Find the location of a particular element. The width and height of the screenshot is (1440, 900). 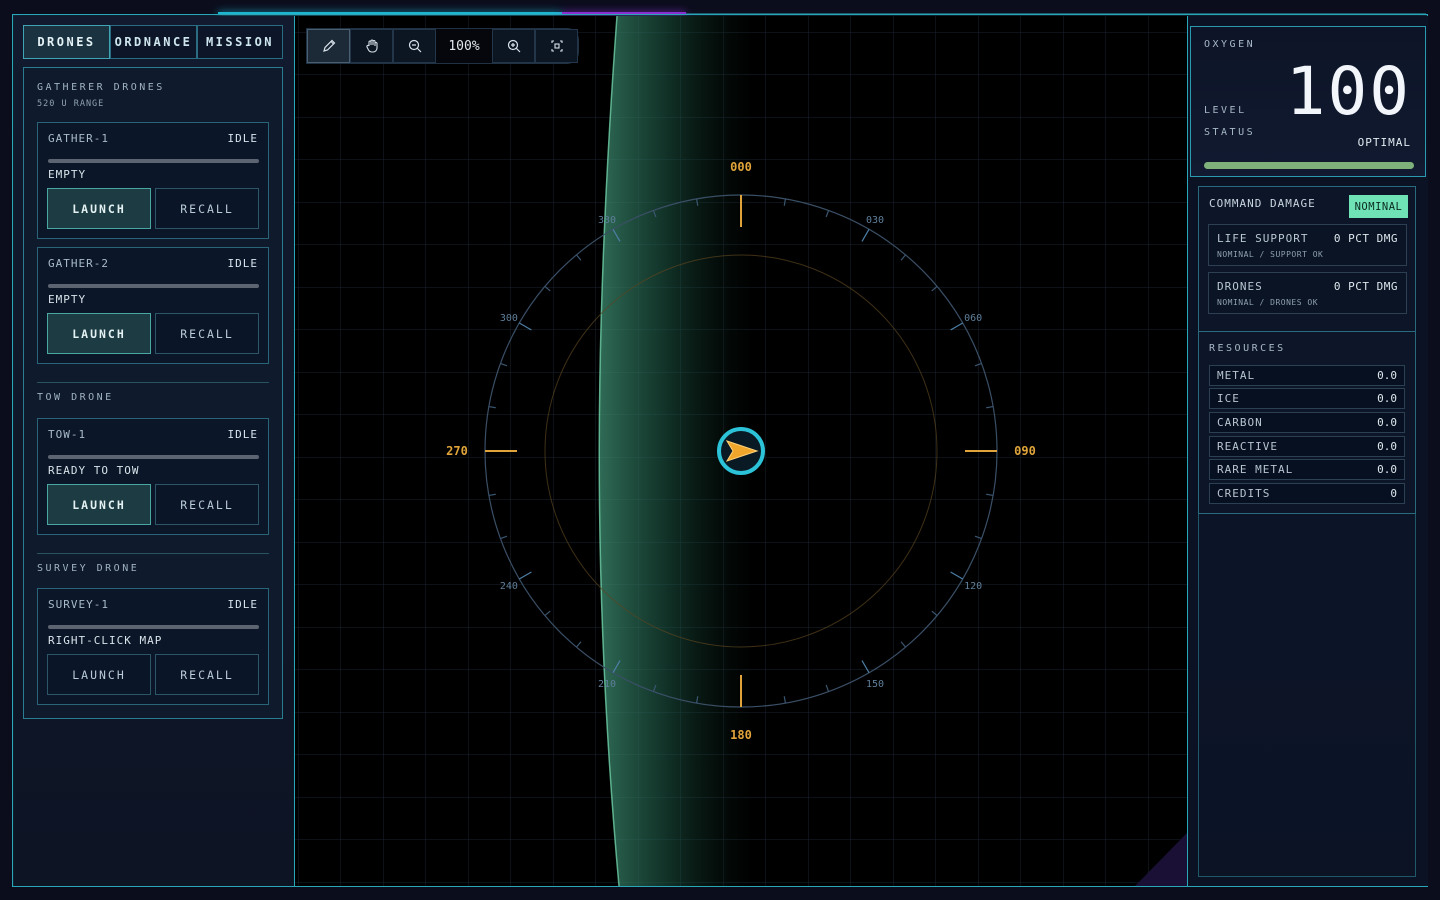

panel-tabs: DRONES ORDNANCE MISSION is located at coordinates (153, 42).